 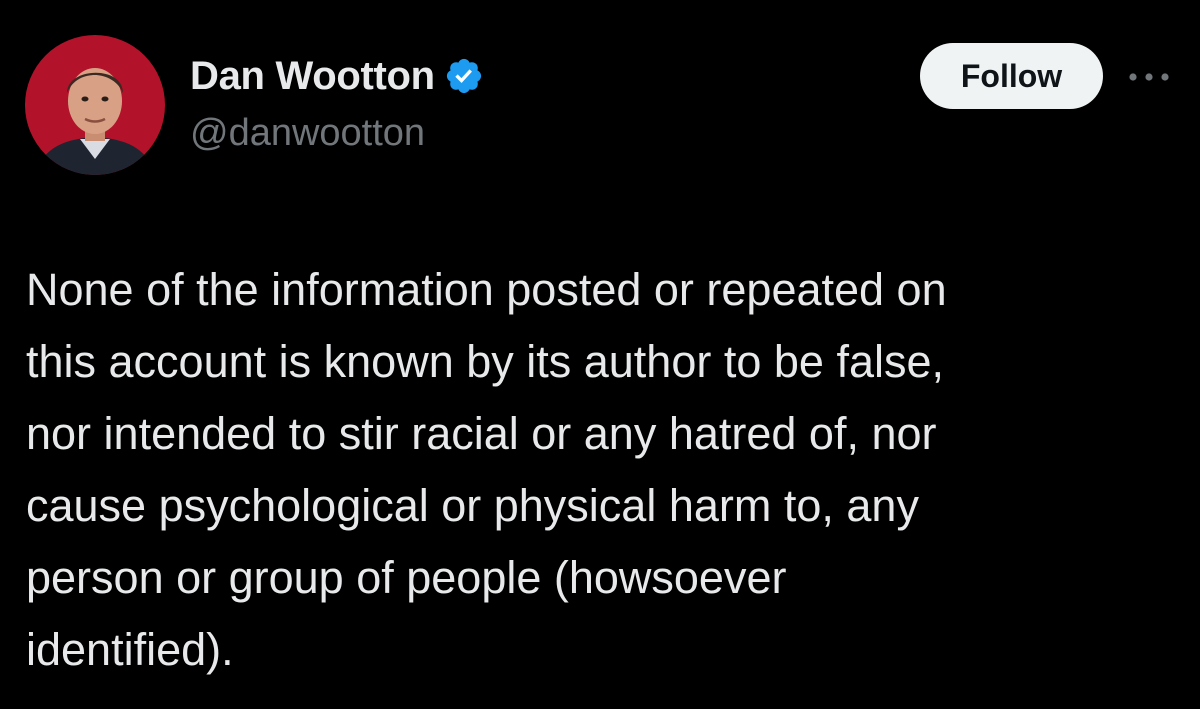 What do you see at coordinates (406, 577) in the screenshot?
I see `tweet-text-line: person or group of people (howsoever` at bounding box center [406, 577].